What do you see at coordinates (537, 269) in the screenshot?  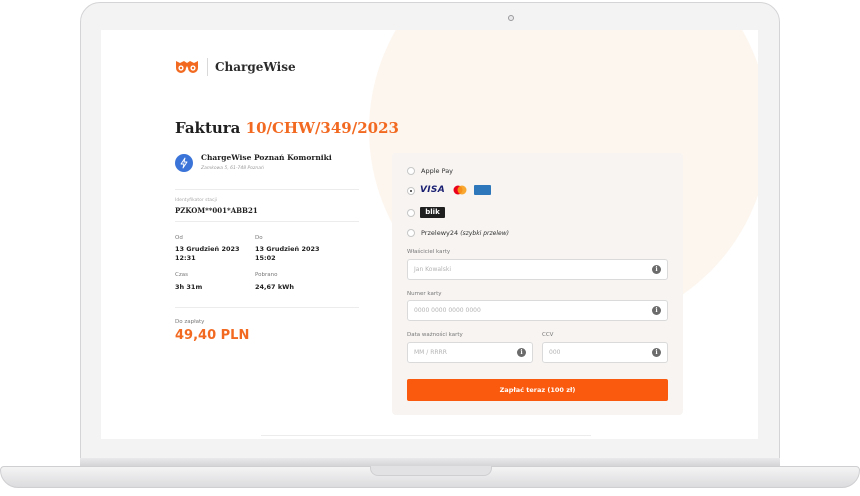 I see `card-owner-field: Jan Kowalski i` at bounding box center [537, 269].